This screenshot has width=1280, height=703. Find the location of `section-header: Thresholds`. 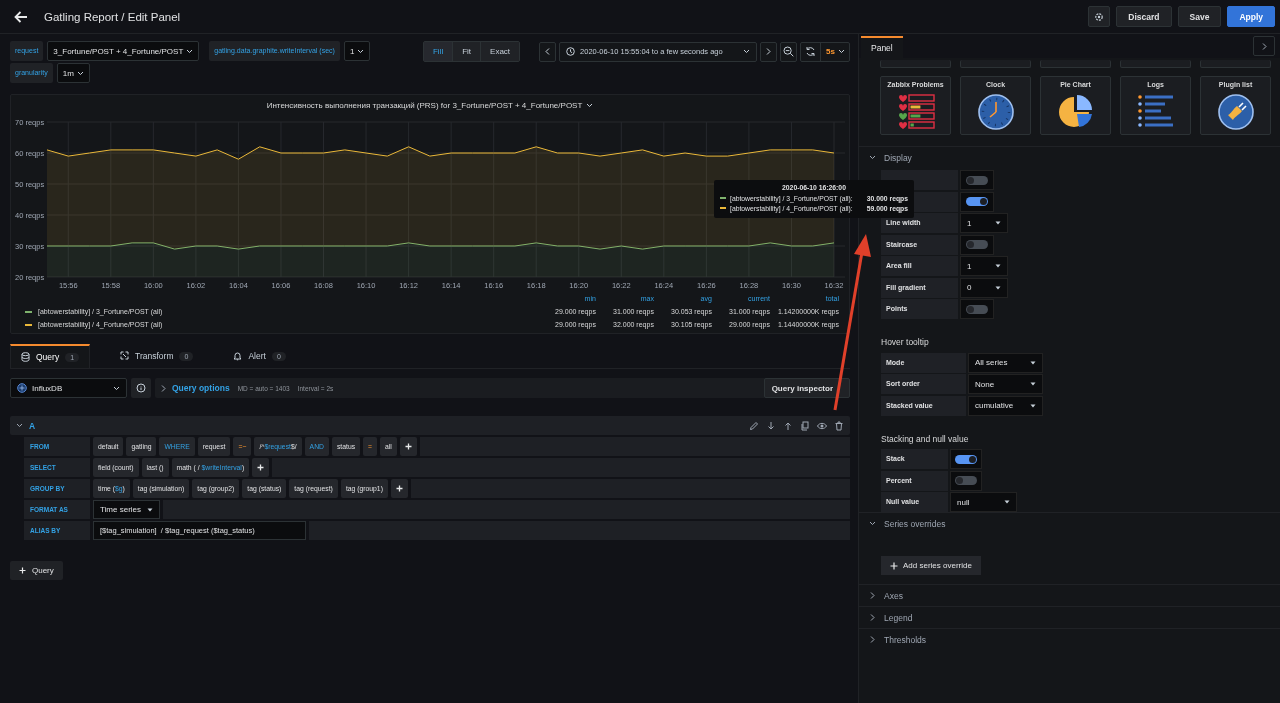

section-header: Thresholds is located at coordinates (1069, 639).